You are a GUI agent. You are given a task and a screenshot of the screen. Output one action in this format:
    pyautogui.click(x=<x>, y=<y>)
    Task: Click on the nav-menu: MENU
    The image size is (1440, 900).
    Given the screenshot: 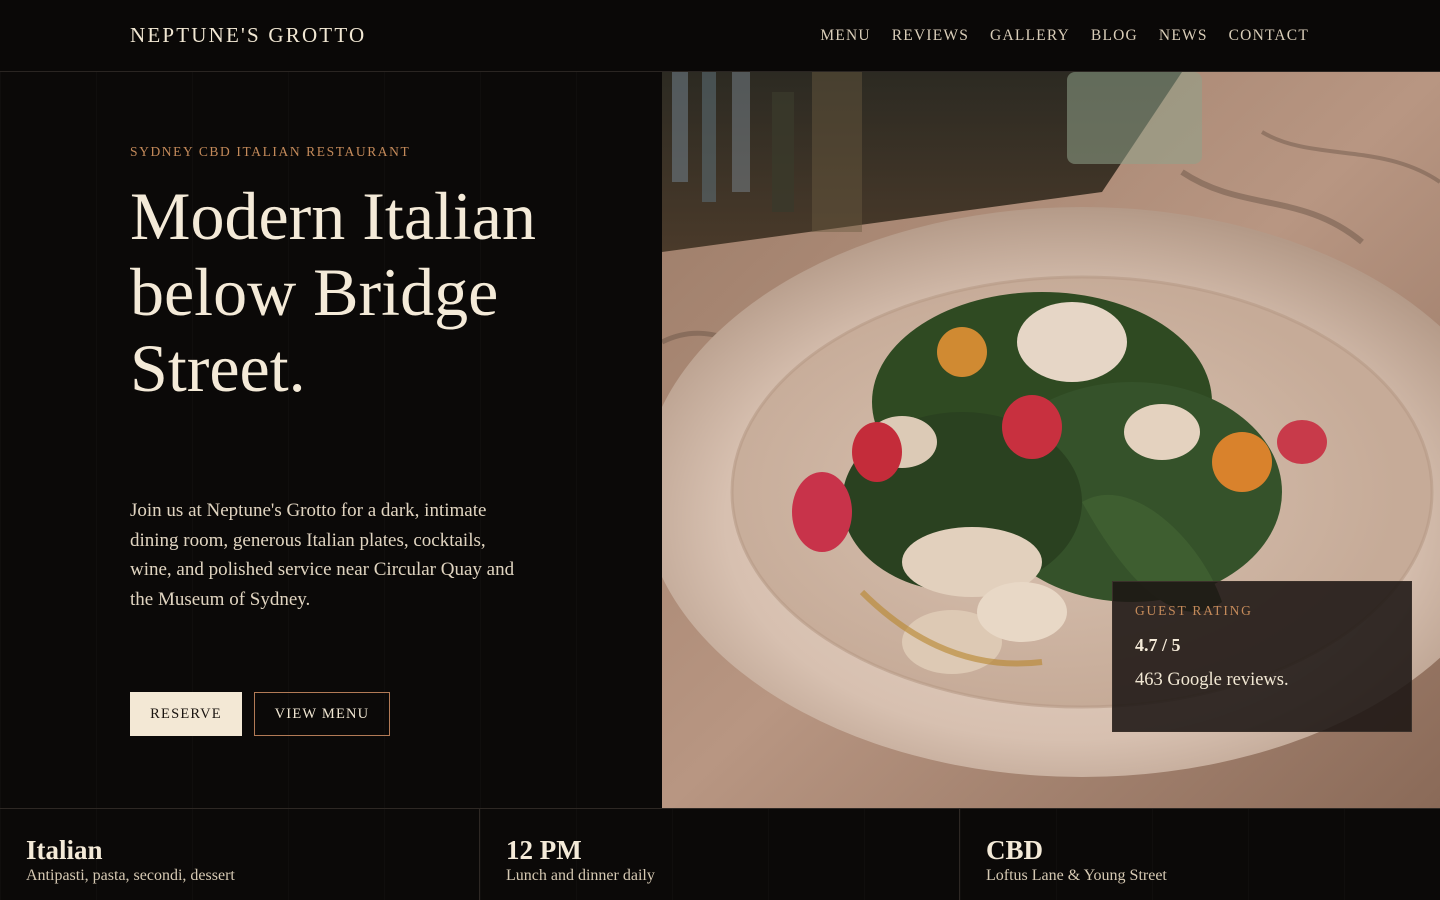 What is the action you would take?
    pyautogui.click(x=845, y=36)
    